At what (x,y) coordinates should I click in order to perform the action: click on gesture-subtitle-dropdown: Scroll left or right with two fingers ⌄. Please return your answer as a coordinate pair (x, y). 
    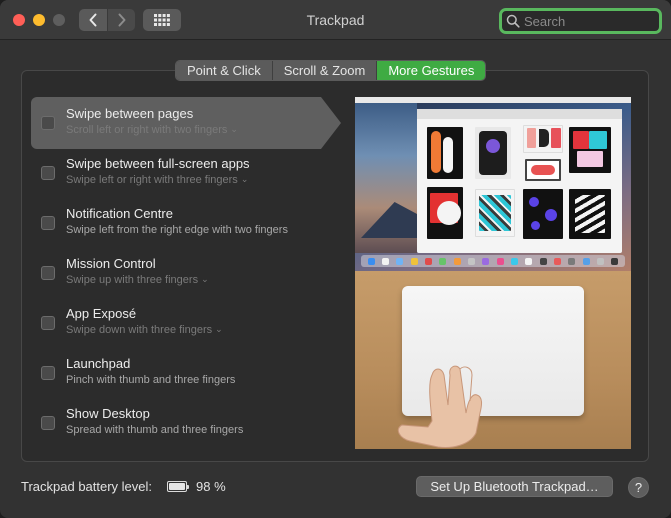
    Looking at the image, I should click on (152, 130).